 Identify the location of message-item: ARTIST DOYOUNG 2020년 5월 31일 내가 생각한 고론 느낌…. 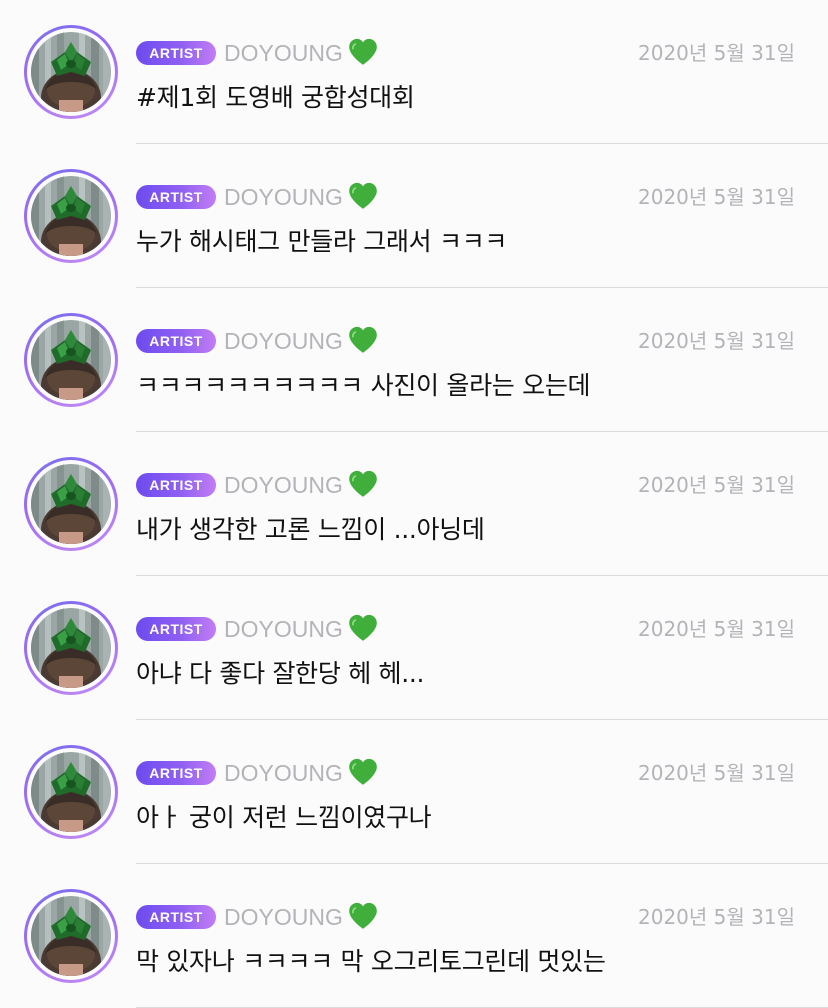
(414, 504).